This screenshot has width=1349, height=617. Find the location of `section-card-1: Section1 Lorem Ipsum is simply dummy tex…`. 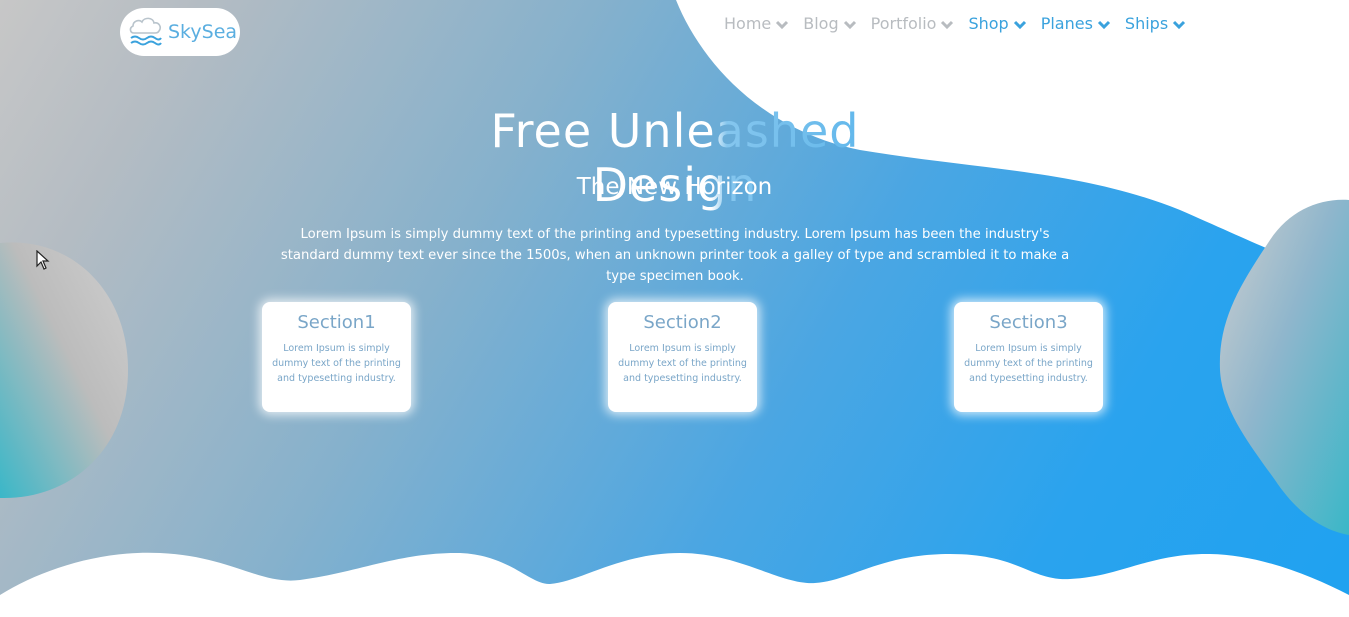

section-card-1: Section1 Lorem Ipsum is simply dummy tex… is located at coordinates (336, 357).